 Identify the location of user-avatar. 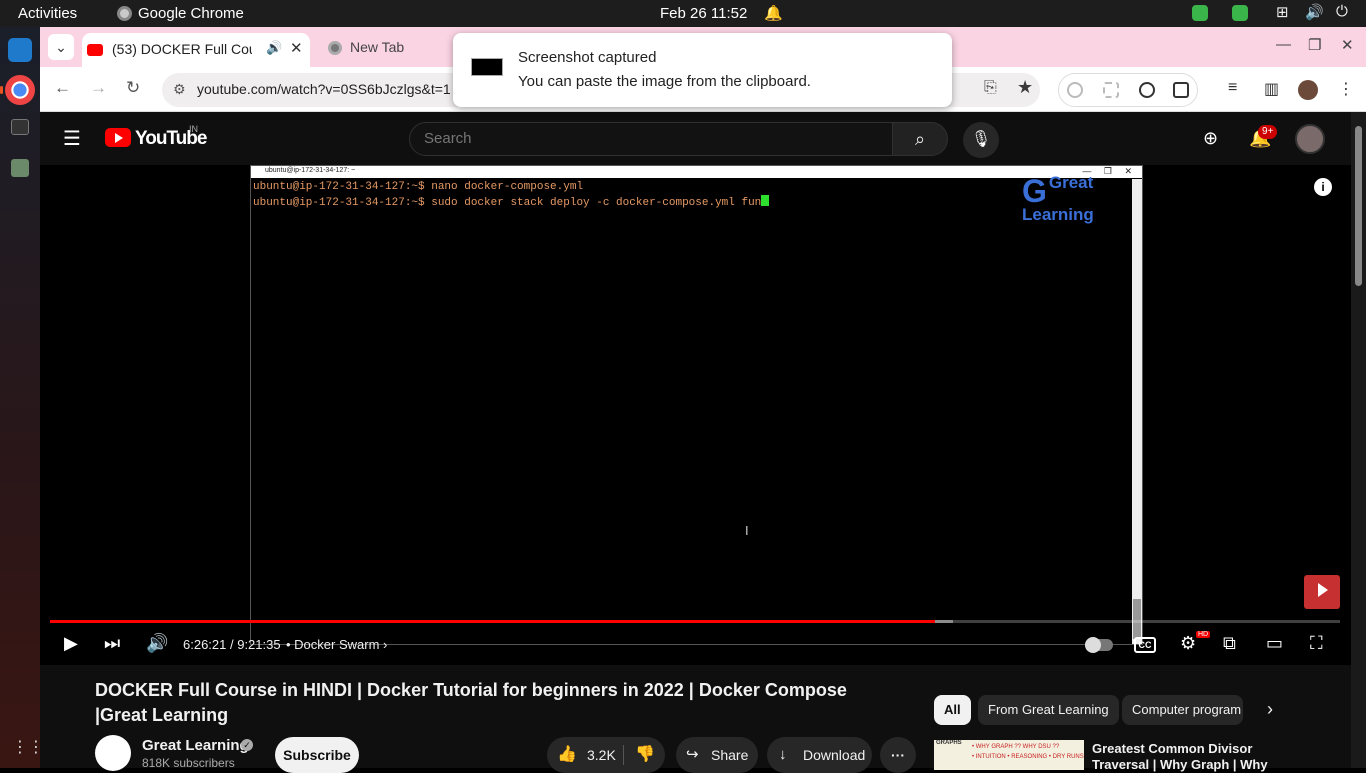
(1310, 139).